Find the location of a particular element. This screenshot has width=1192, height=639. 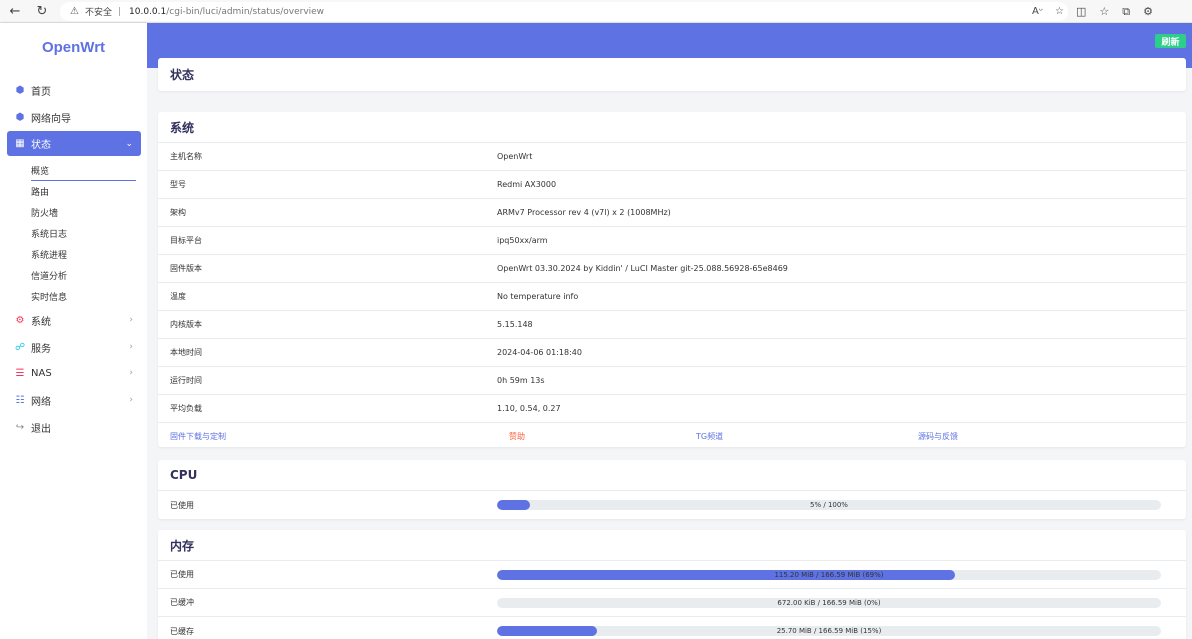

sidebar-item-status: ▦ 状态 ⌄ is located at coordinates (74, 143).